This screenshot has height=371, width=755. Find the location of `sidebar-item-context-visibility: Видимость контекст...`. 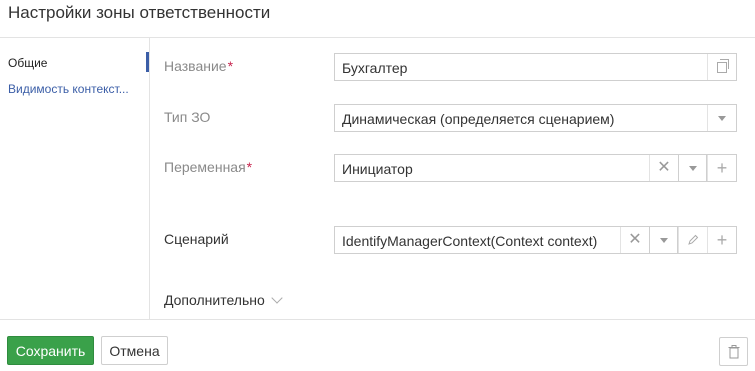

sidebar-item-context-visibility: Видимость контекст... is located at coordinates (69, 89).